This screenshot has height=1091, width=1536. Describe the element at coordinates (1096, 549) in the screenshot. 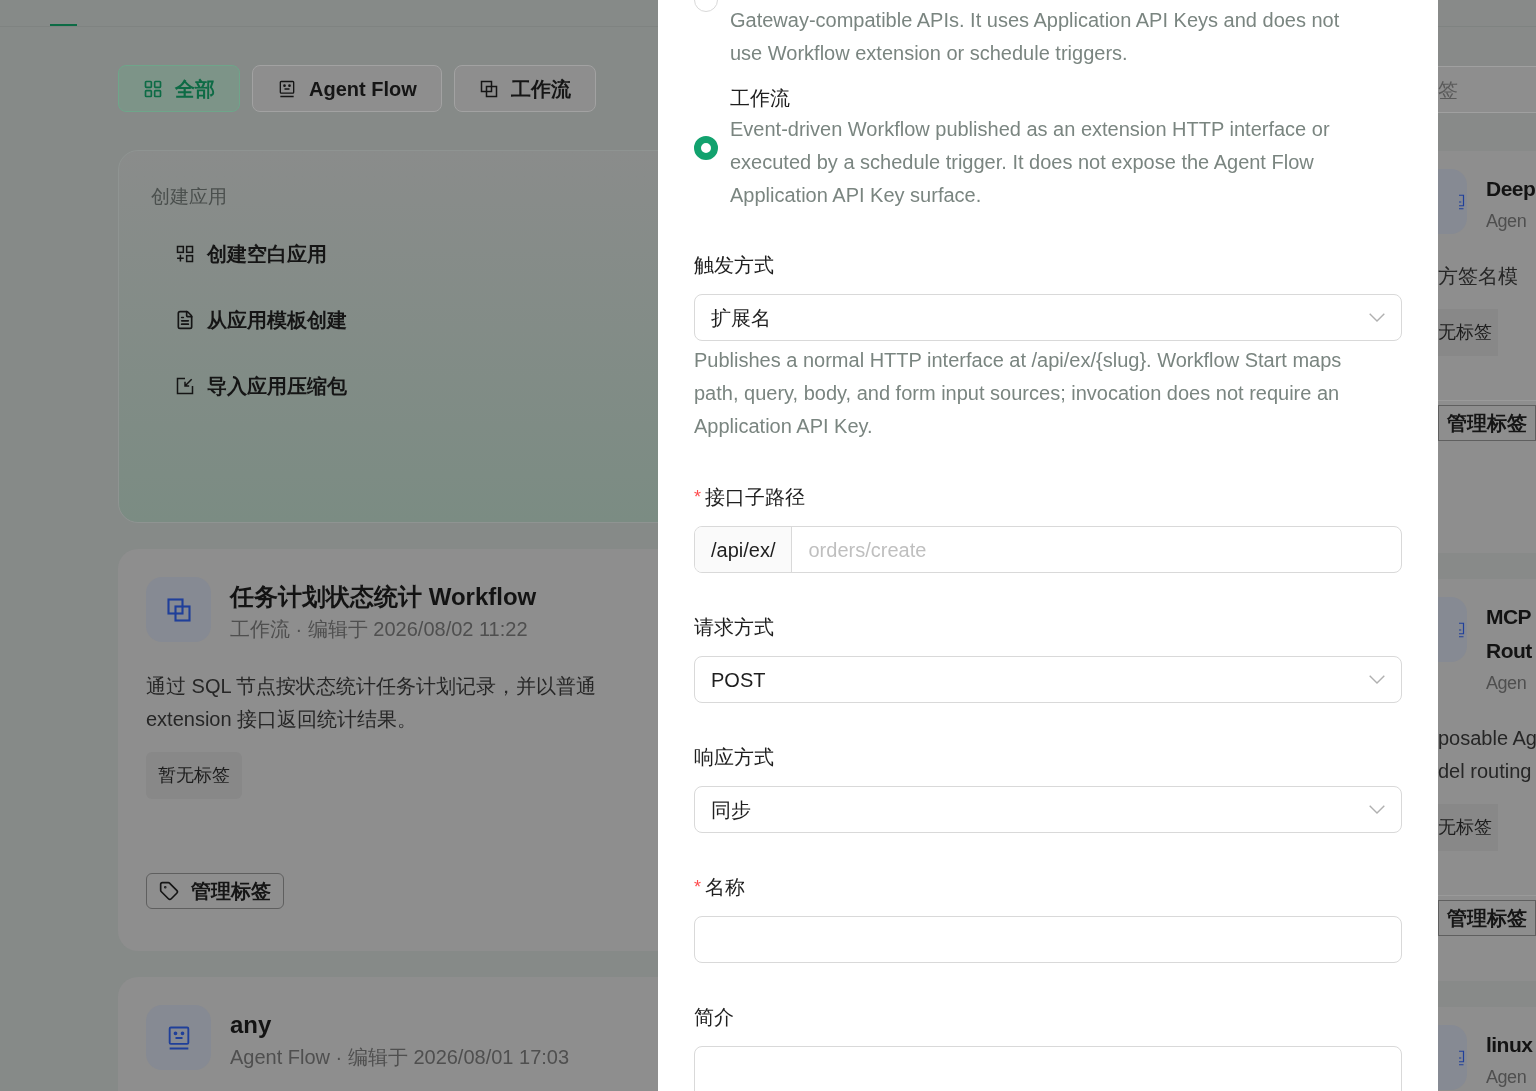

I see `input-field: orders/create` at that location.